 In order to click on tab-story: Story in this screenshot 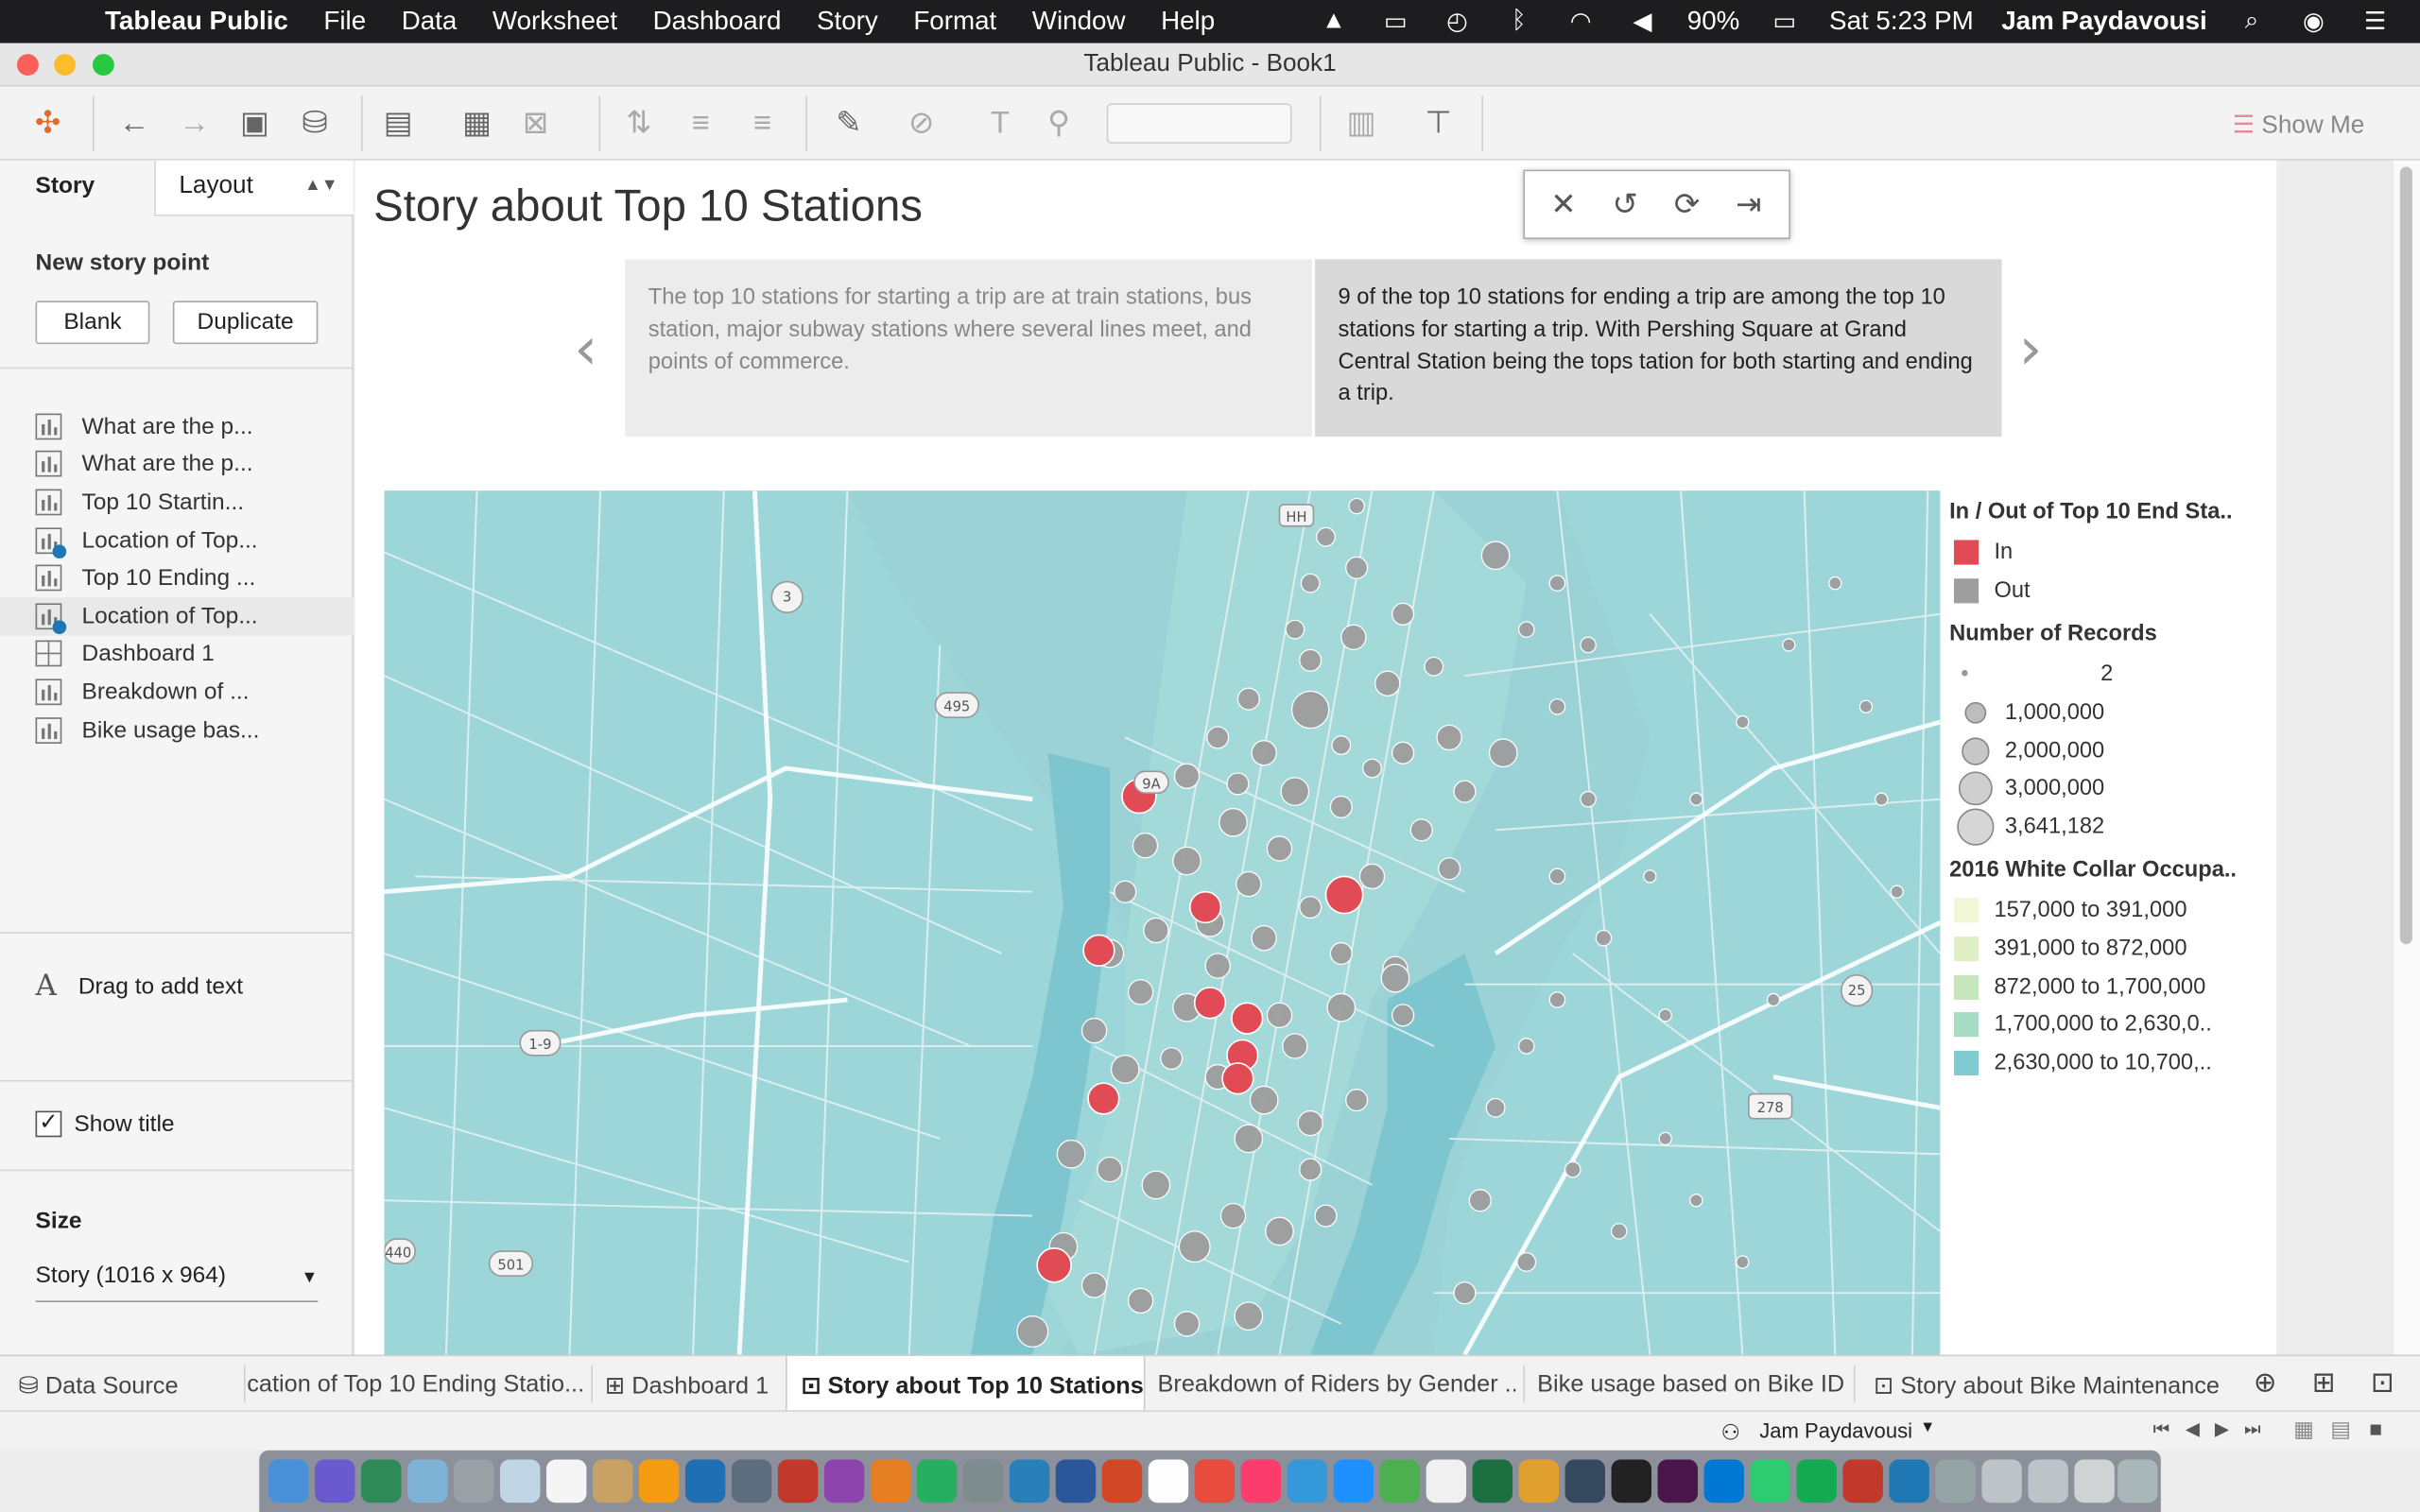, I will do `click(77, 188)`.